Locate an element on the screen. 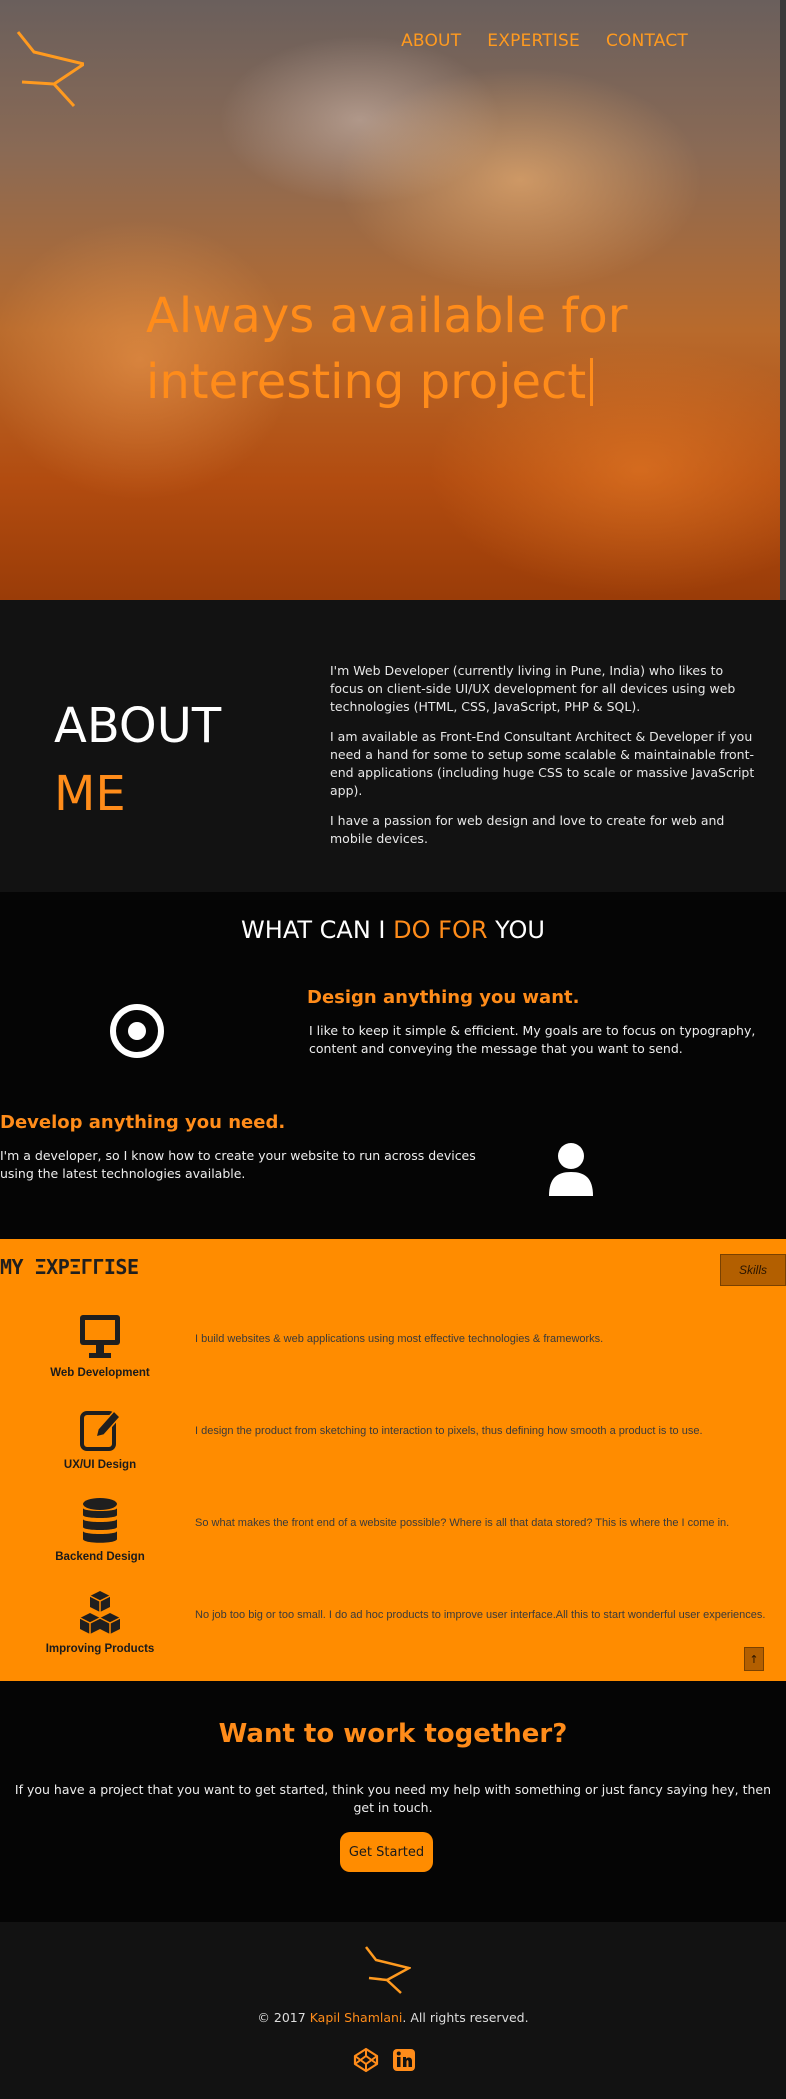 Image resolution: width=786 pixels, height=2099 pixels. social-links is located at coordinates (385, 2060).